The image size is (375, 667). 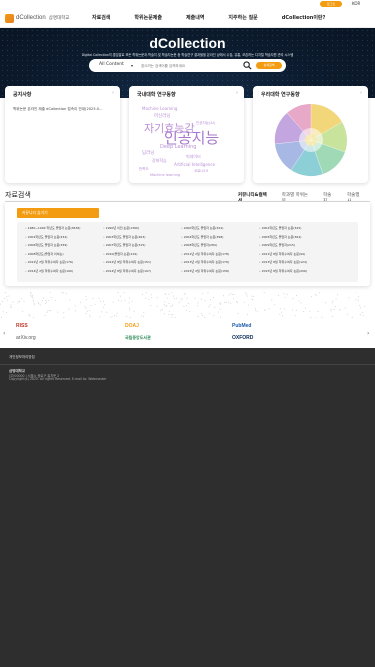 I want to click on nav-item-about: dCollection이란?, so click(x=304, y=17).